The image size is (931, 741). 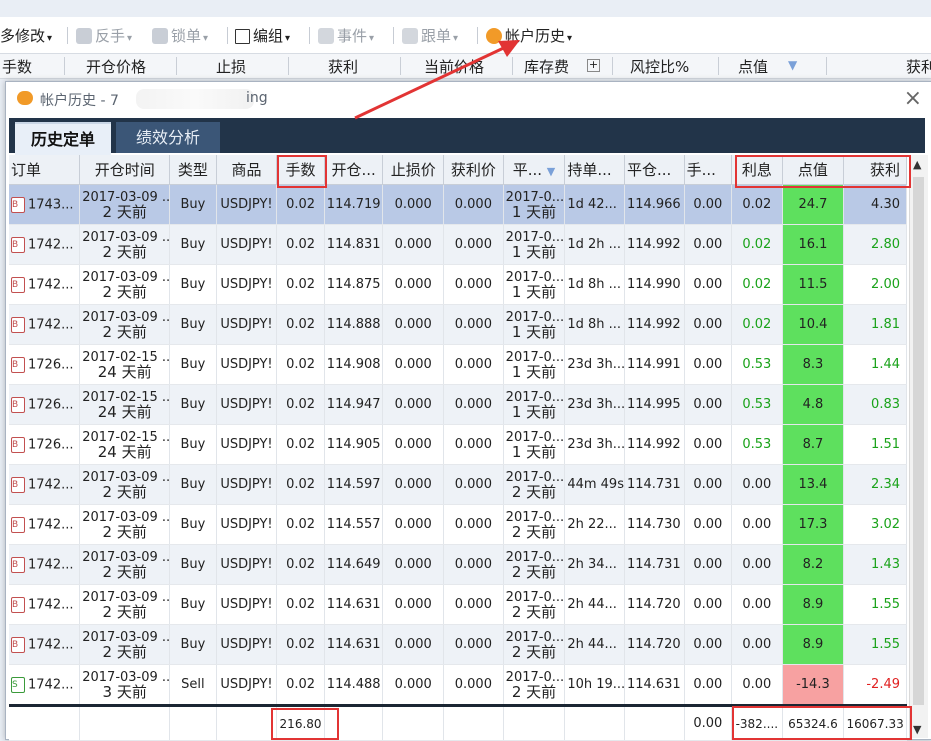 I want to click on multi-modify-button: 多修改 ▾, so click(x=26, y=36).